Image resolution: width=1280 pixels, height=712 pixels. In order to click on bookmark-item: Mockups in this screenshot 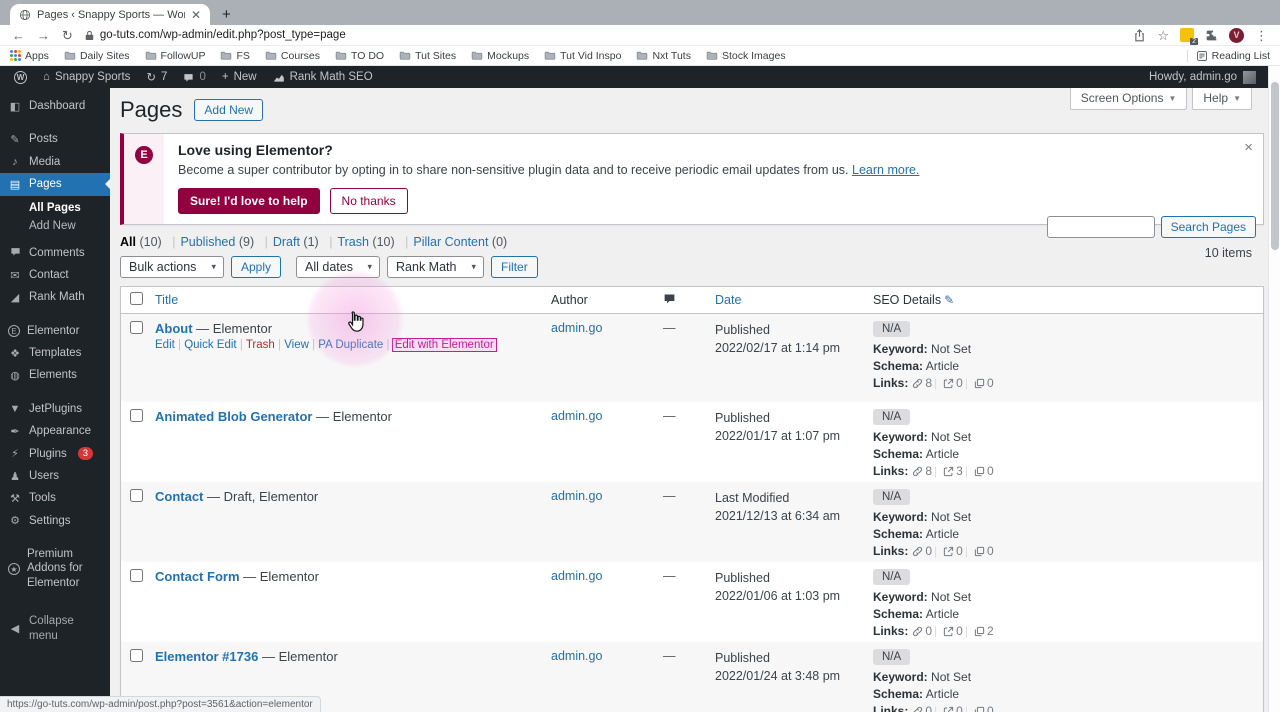, I will do `click(500, 56)`.